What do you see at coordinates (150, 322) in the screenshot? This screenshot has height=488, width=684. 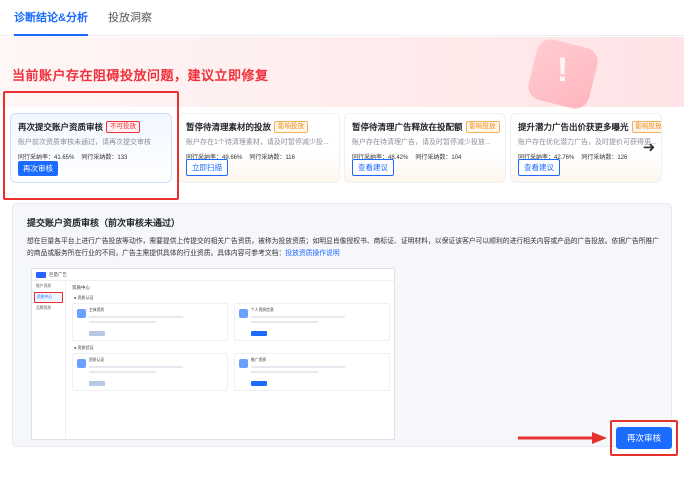 I see `mini-card: 主体资质` at bounding box center [150, 322].